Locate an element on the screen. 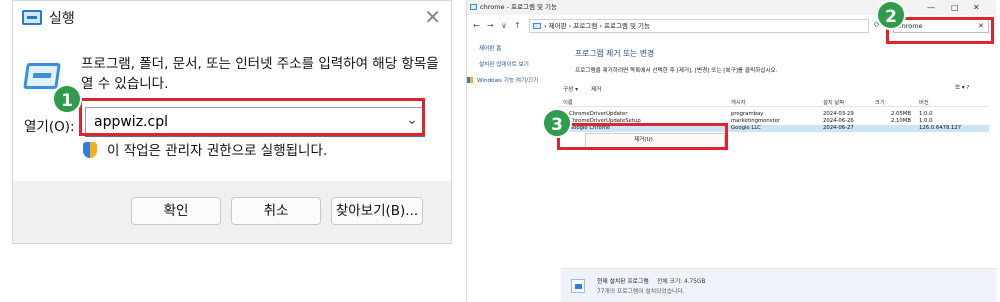 The width and height of the screenshot is (1000, 302). pf-titlebar: chrome - 프로그램 및 기능 — □ ✕ is located at coordinates (731, 7).